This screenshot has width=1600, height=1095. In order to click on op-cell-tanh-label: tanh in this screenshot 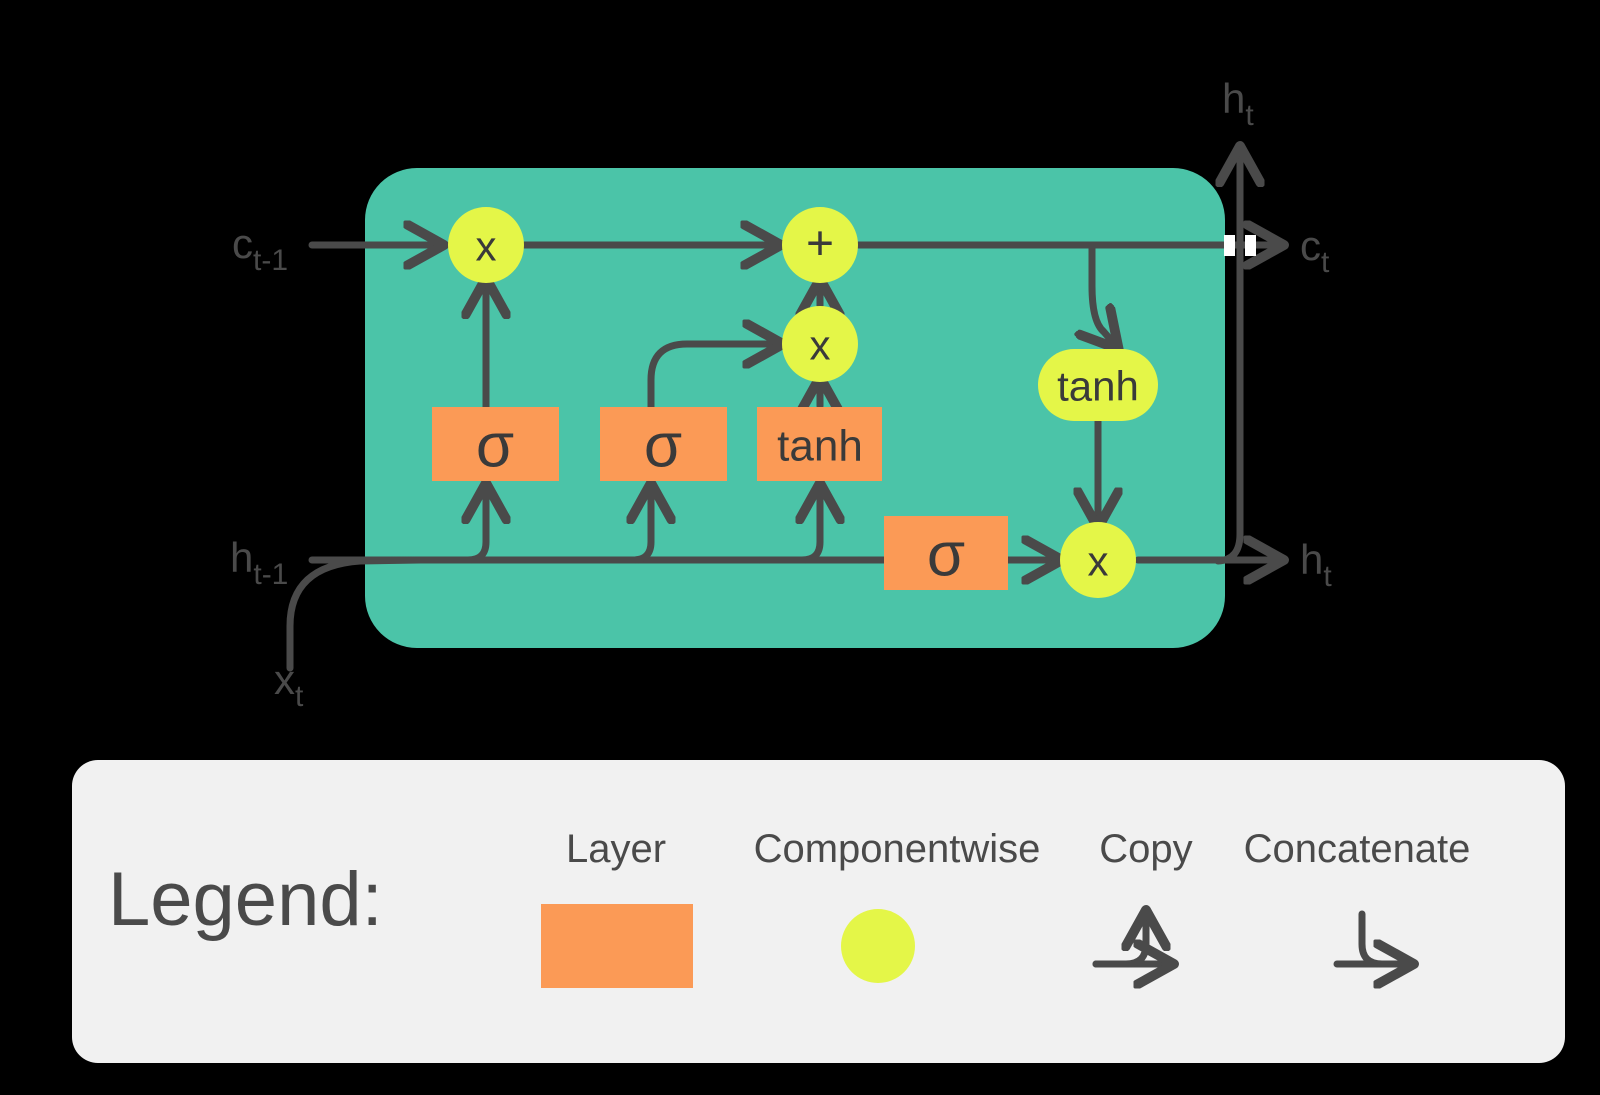, I will do `click(1098, 386)`.